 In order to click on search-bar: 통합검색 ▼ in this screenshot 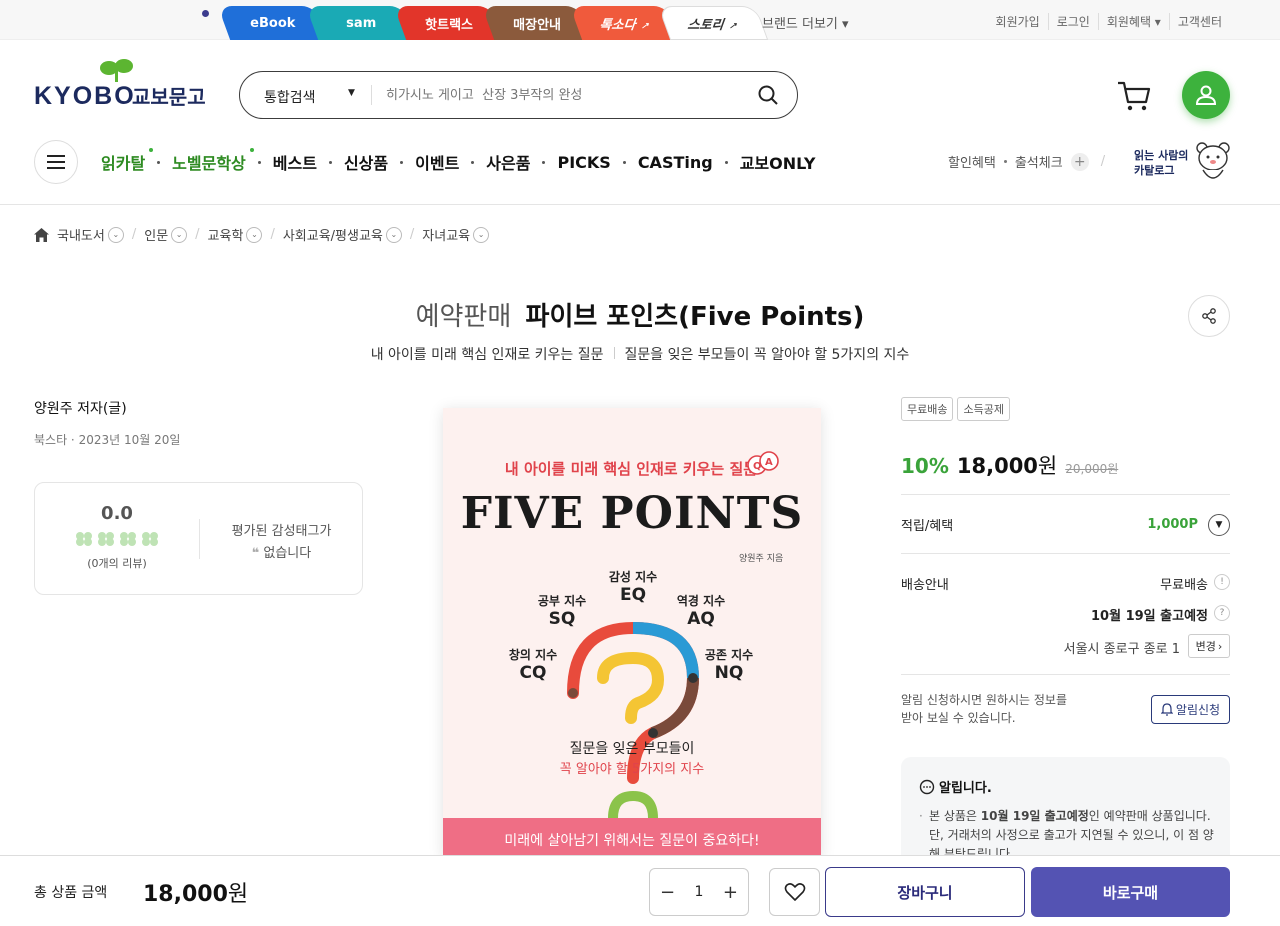, I will do `click(518, 95)`.